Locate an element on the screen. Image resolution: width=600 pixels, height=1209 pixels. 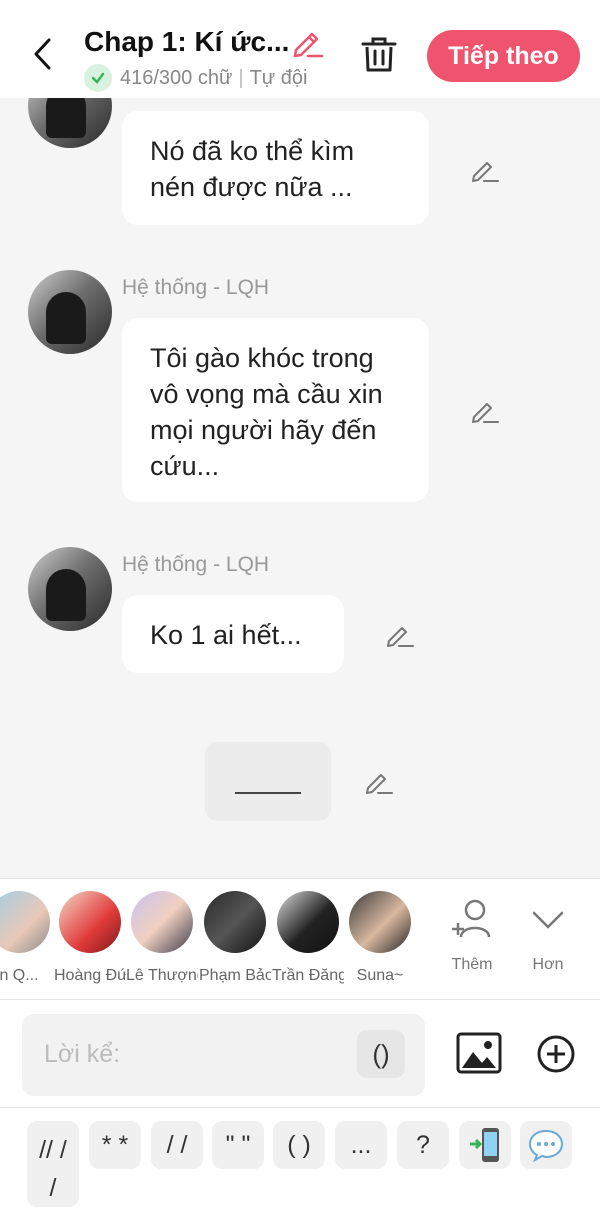
more-characters-button: Hơn is located at coordinates (548, 935).